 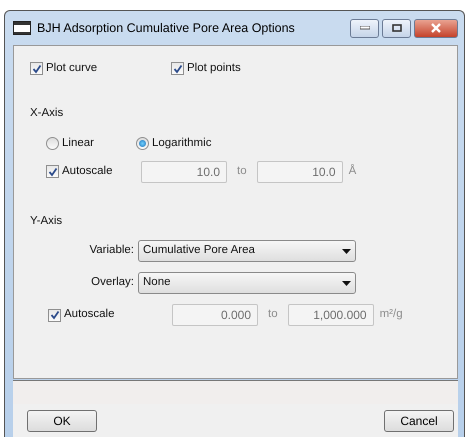 I want to click on dropdown-value: None, so click(x=156, y=282).